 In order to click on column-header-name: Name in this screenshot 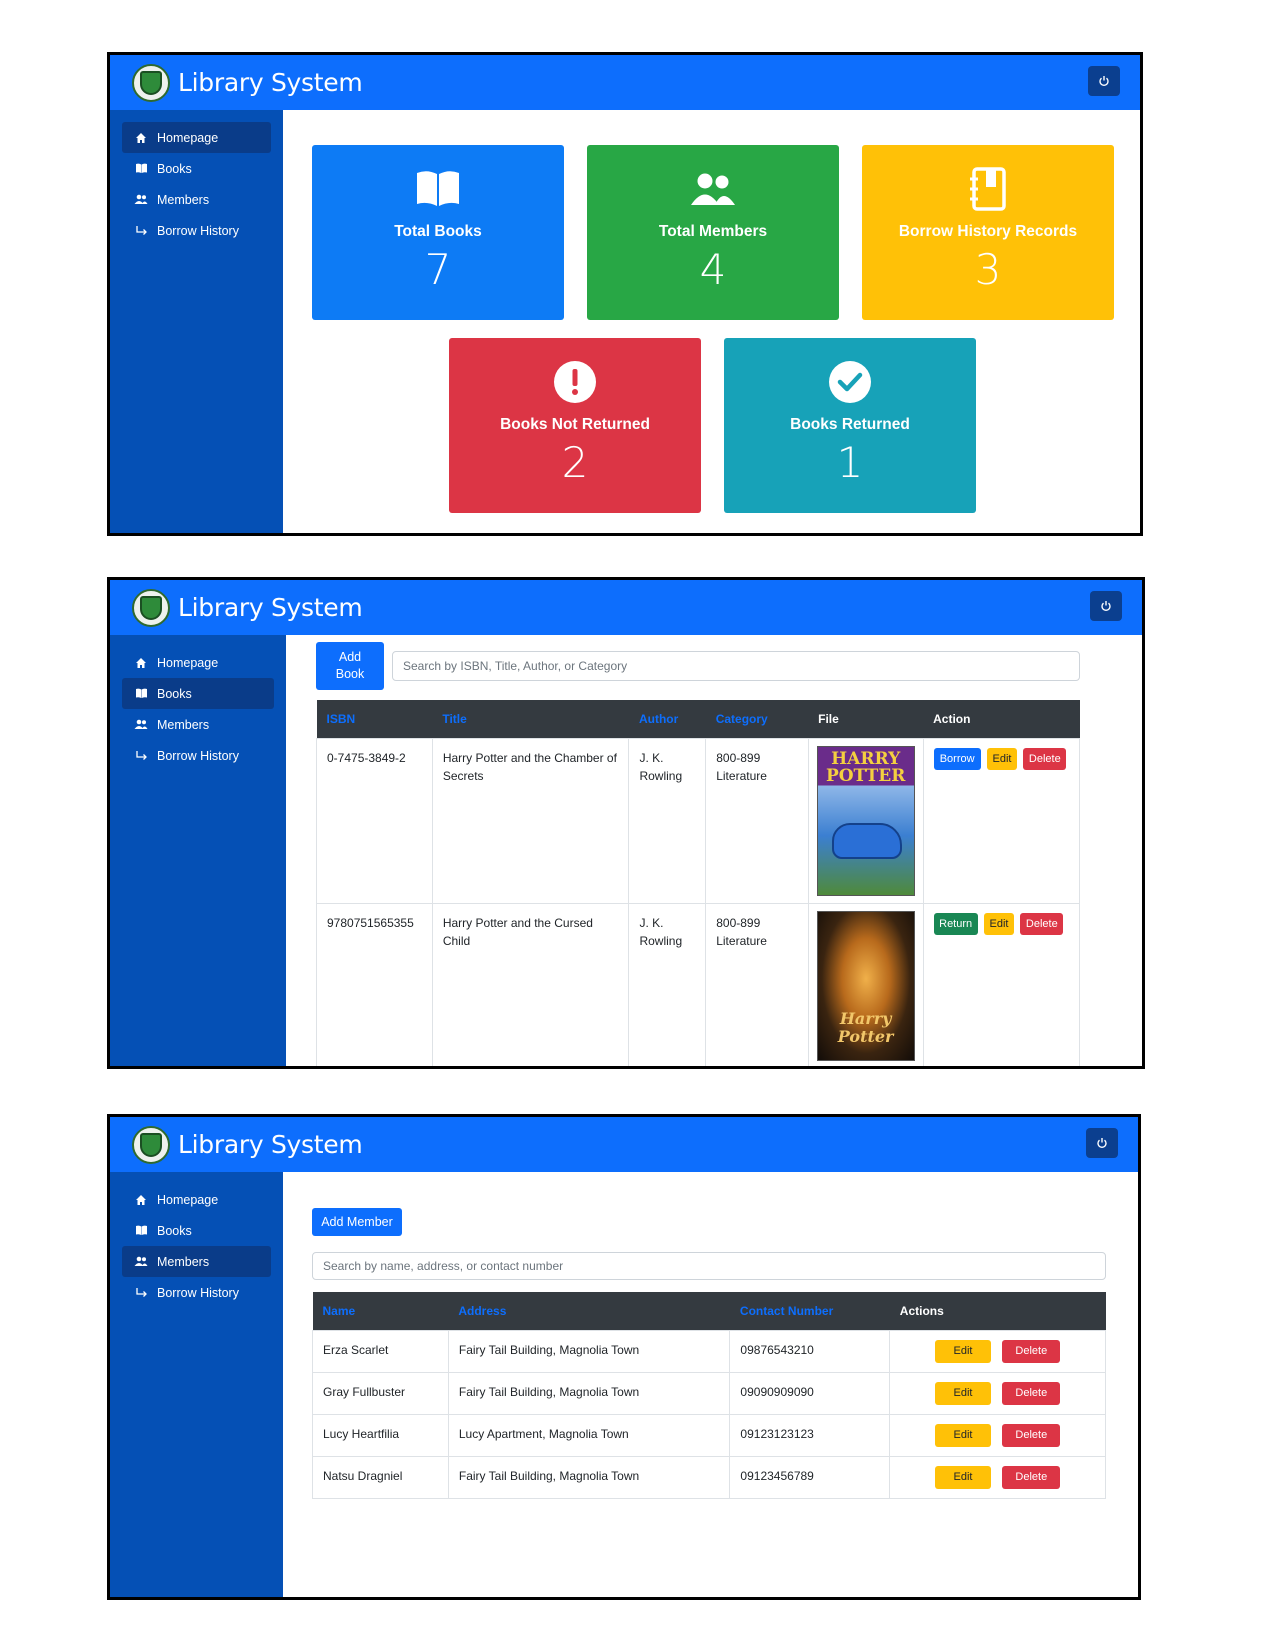, I will do `click(380, 1311)`.